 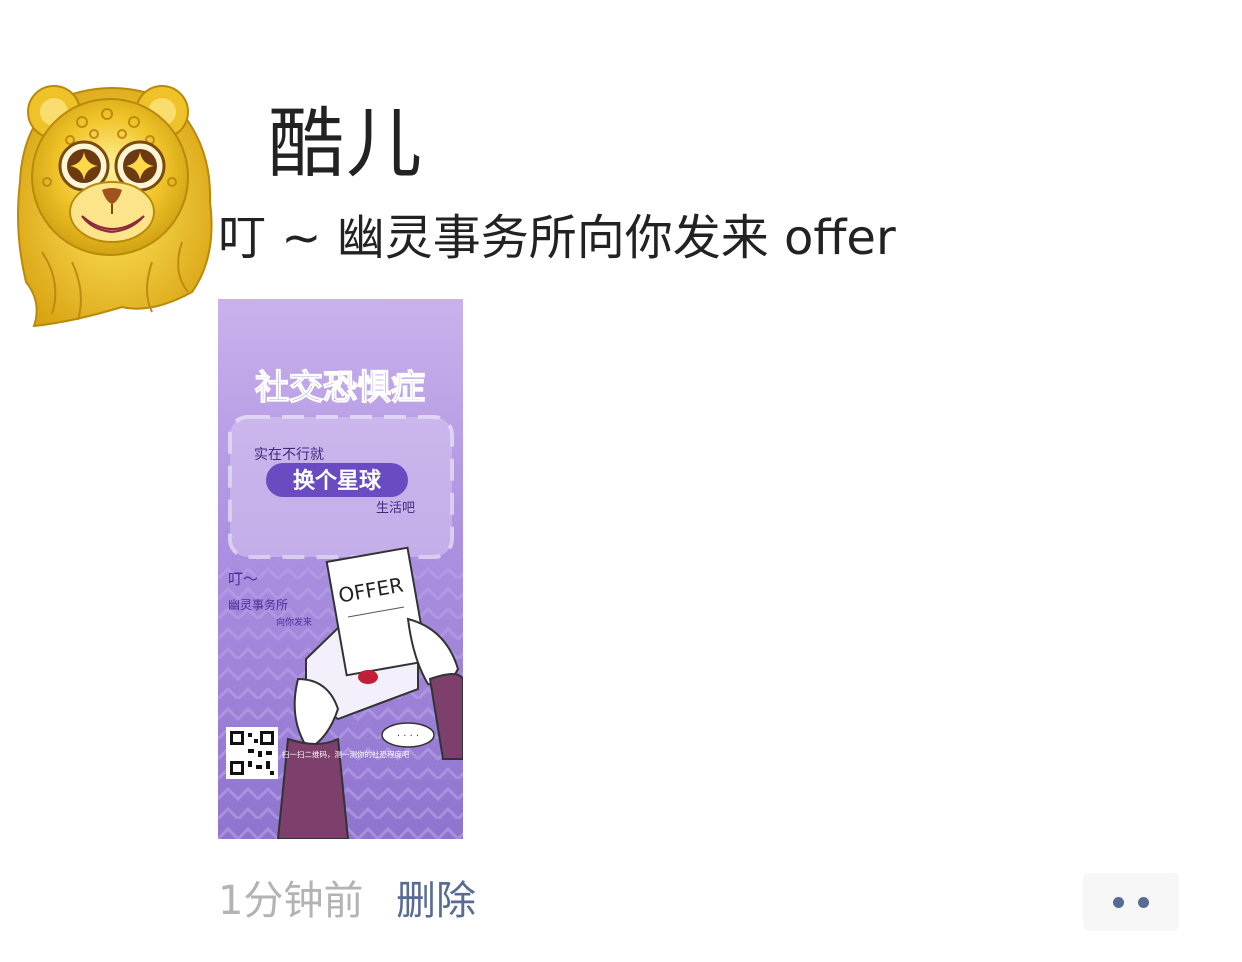 What do you see at coordinates (252, 753) in the screenshot?
I see `qr-code-icon` at bounding box center [252, 753].